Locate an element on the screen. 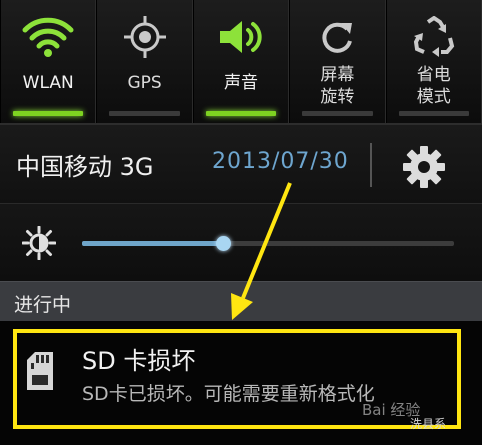 Image resolution: width=482 pixels, height=445 pixels. wifi-icon is located at coordinates (48, 37).